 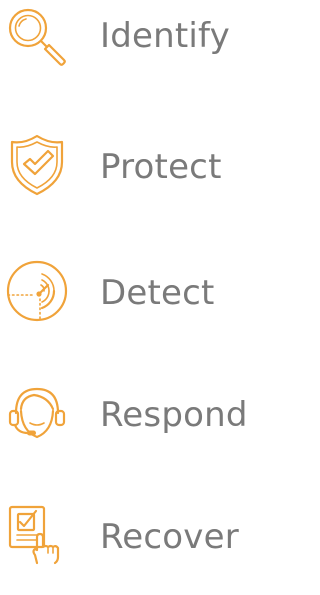 I want to click on list-item-protect: Protect, so click(x=132, y=160).